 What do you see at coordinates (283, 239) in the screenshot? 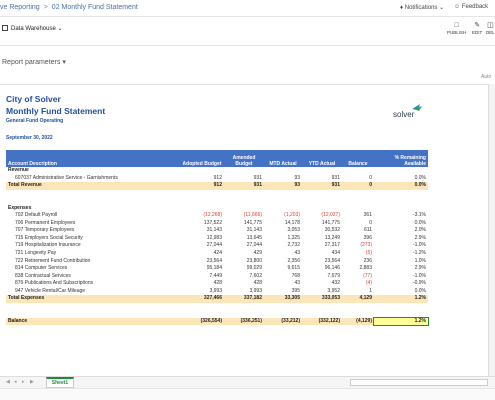
I see `value-cell: 1,325` at bounding box center [283, 239].